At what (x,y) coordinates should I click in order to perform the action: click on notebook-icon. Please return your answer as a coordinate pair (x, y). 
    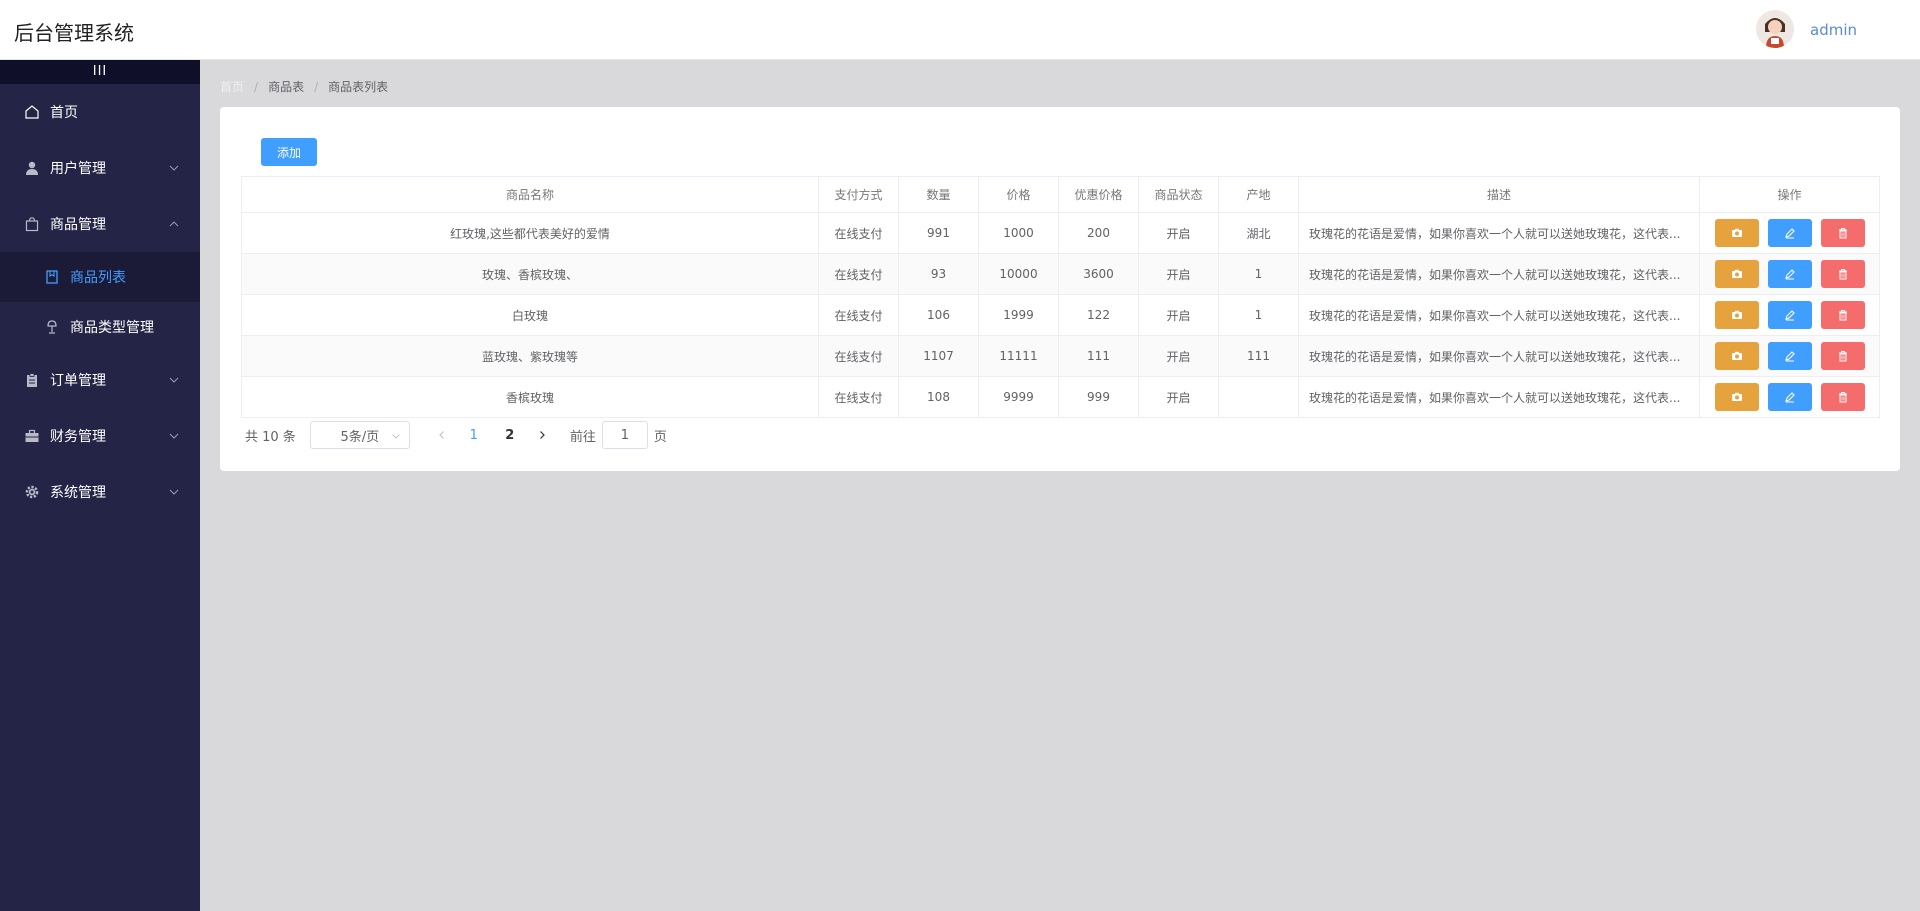
    Looking at the image, I should click on (52, 277).